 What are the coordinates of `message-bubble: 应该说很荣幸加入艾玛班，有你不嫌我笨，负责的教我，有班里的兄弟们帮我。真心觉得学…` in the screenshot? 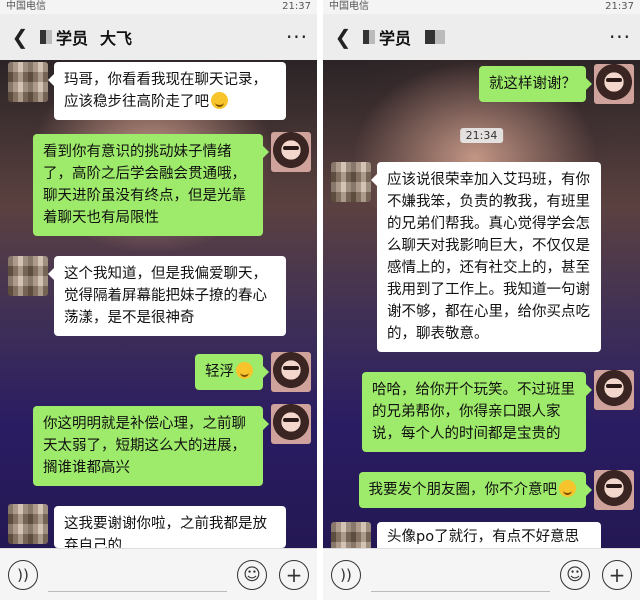 It's located at (486, 257).